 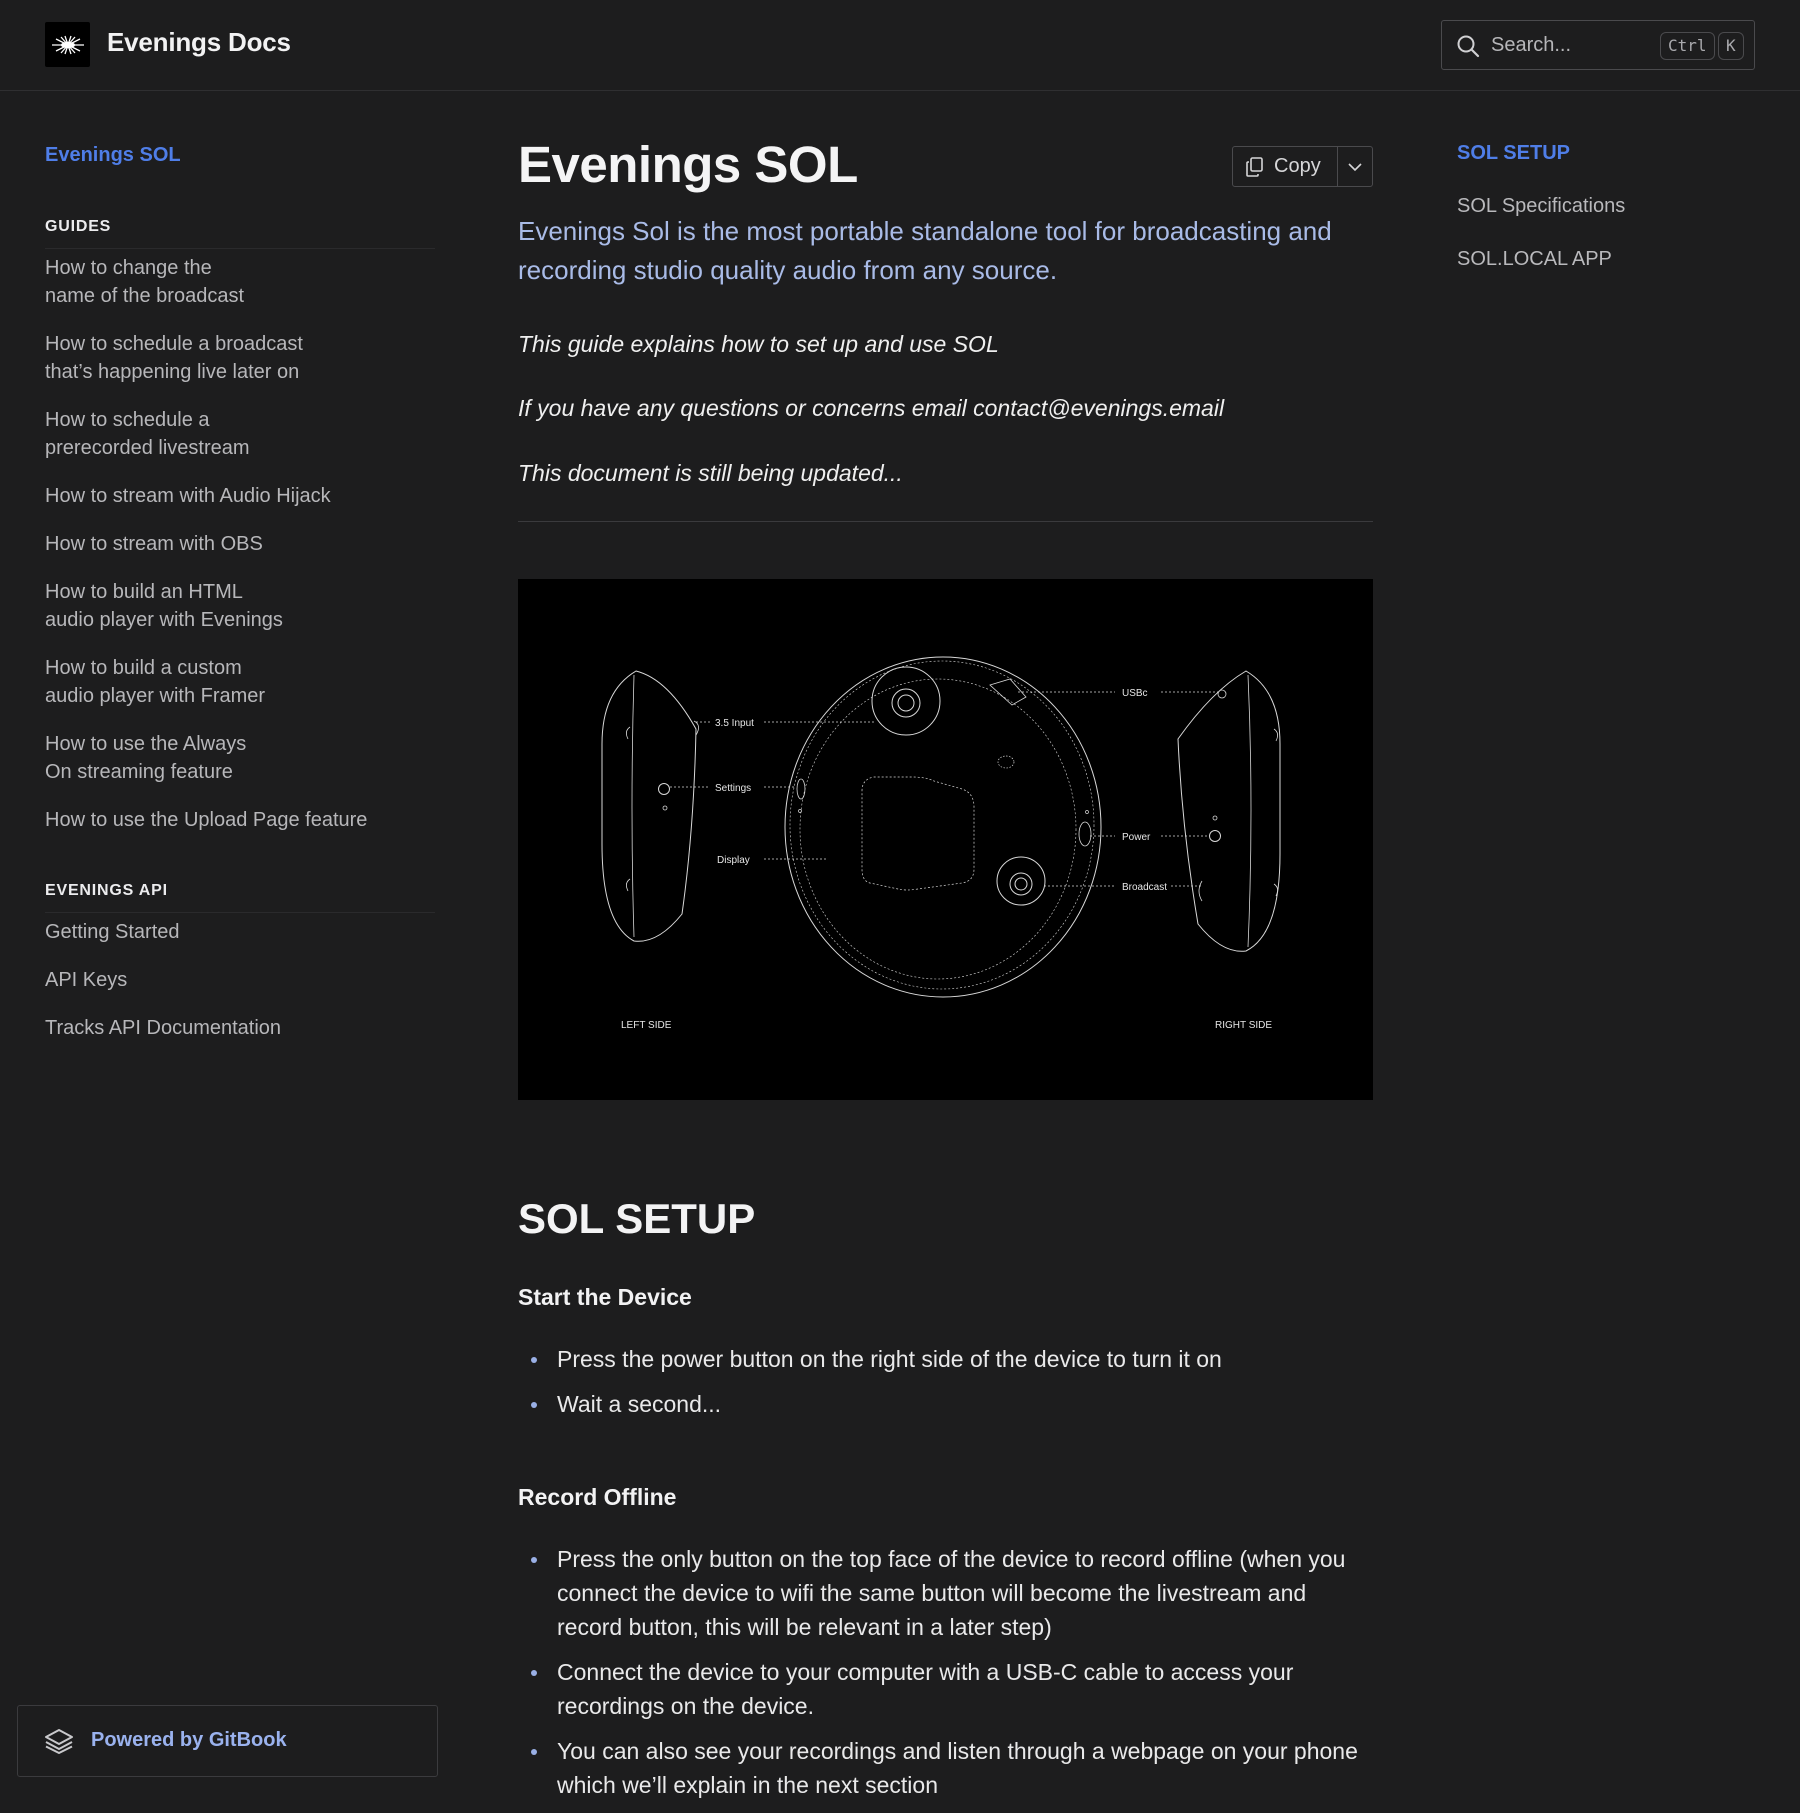 What do you see at coordinates (906, 701) in the screenshot?
I see `input-jack` at bounding box center [906, 701].